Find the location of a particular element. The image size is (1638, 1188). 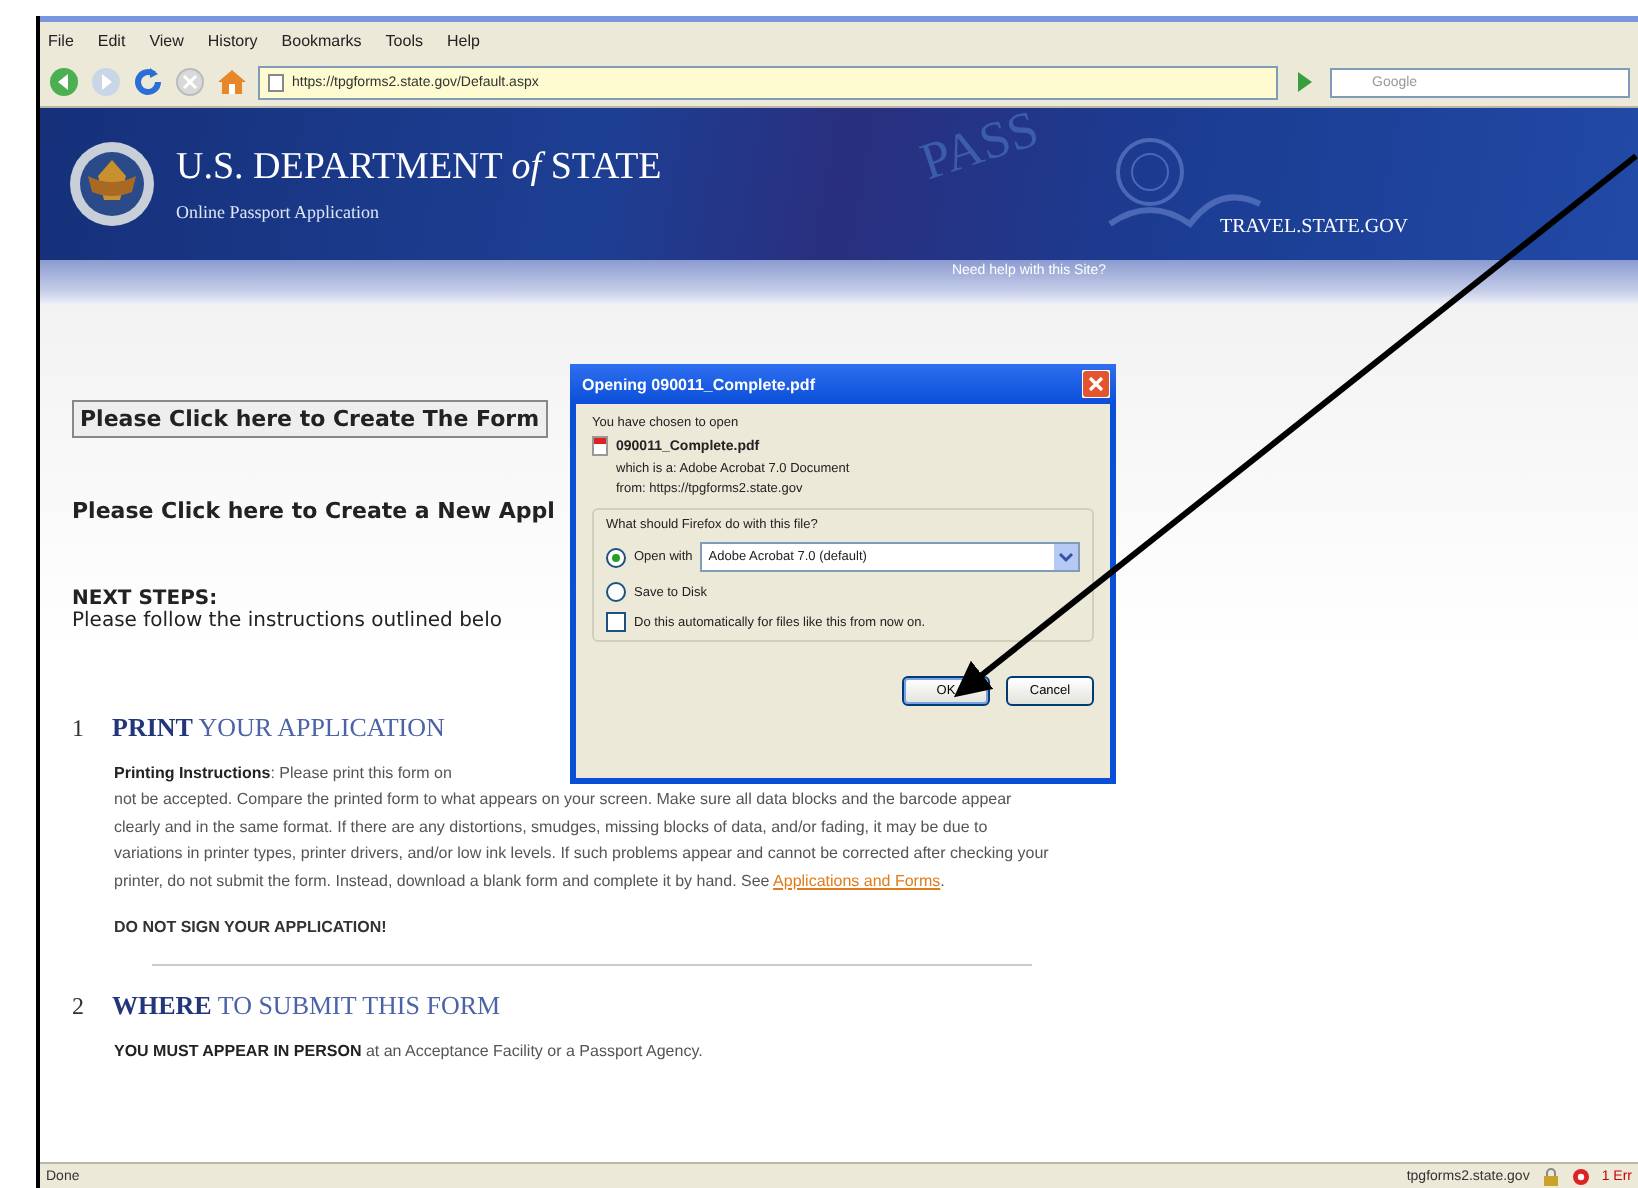

menu-item: Help is located at coordinates (463, 40).